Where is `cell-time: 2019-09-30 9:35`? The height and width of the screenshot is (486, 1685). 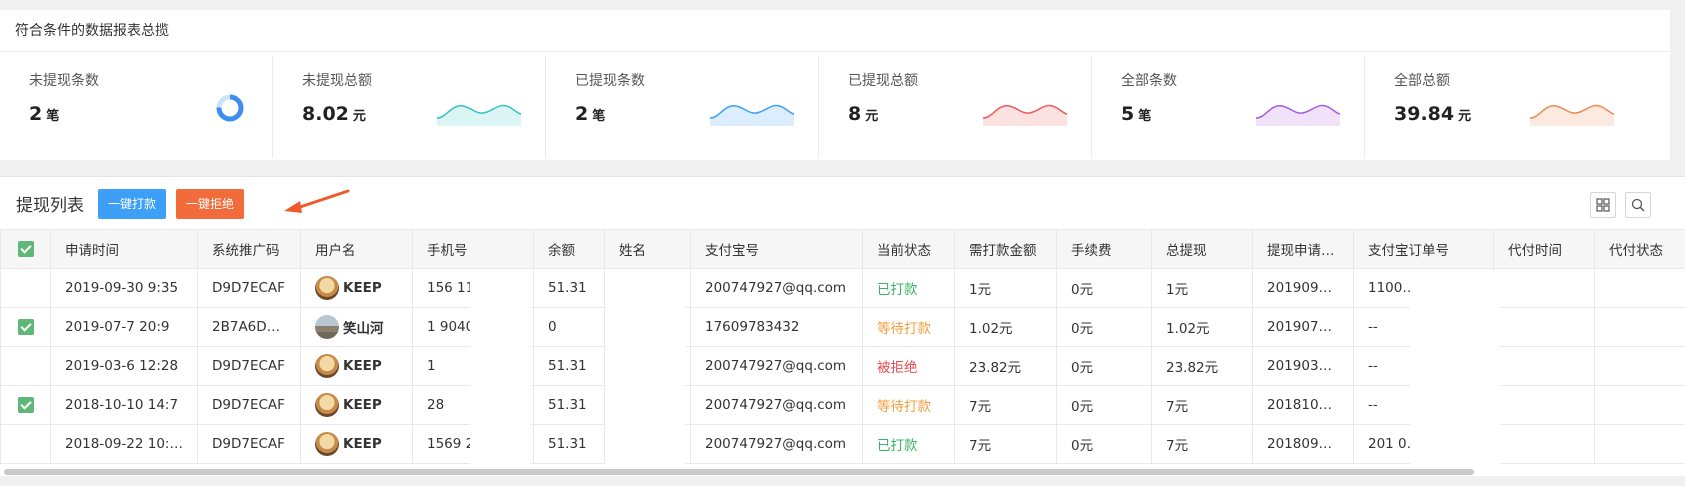 cell-time: 2019-09-30 9:35 is located at coordinates (124, 288).